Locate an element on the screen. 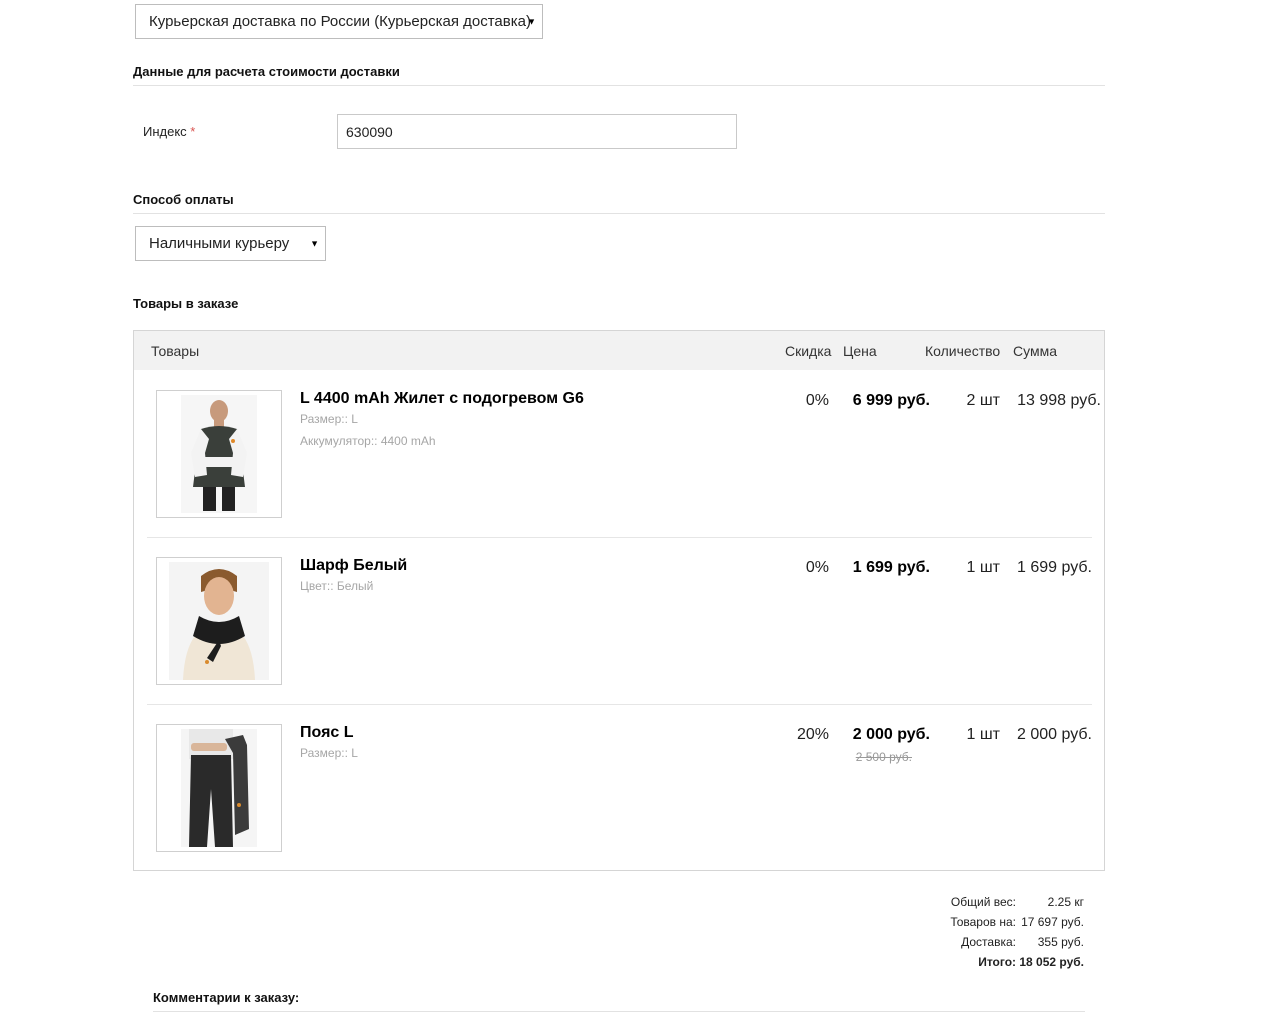  payment-select: Наличными курьеру ▼ is located at coordinates (230, 243).